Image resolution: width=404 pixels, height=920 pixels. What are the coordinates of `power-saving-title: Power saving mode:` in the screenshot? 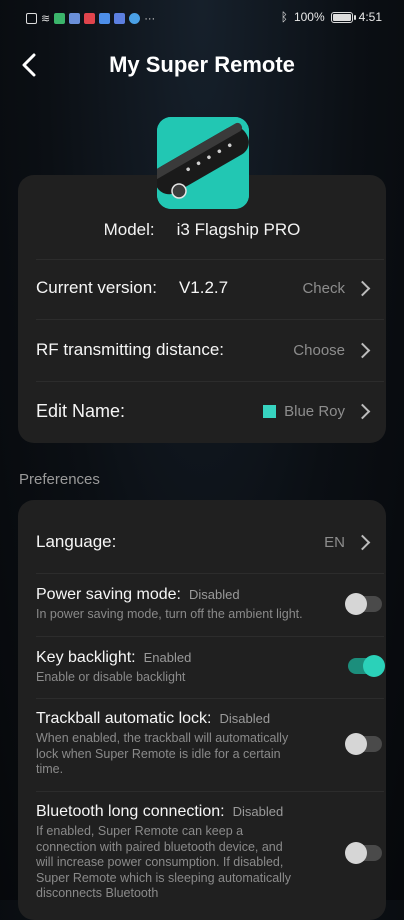 It's located at (108, 594).